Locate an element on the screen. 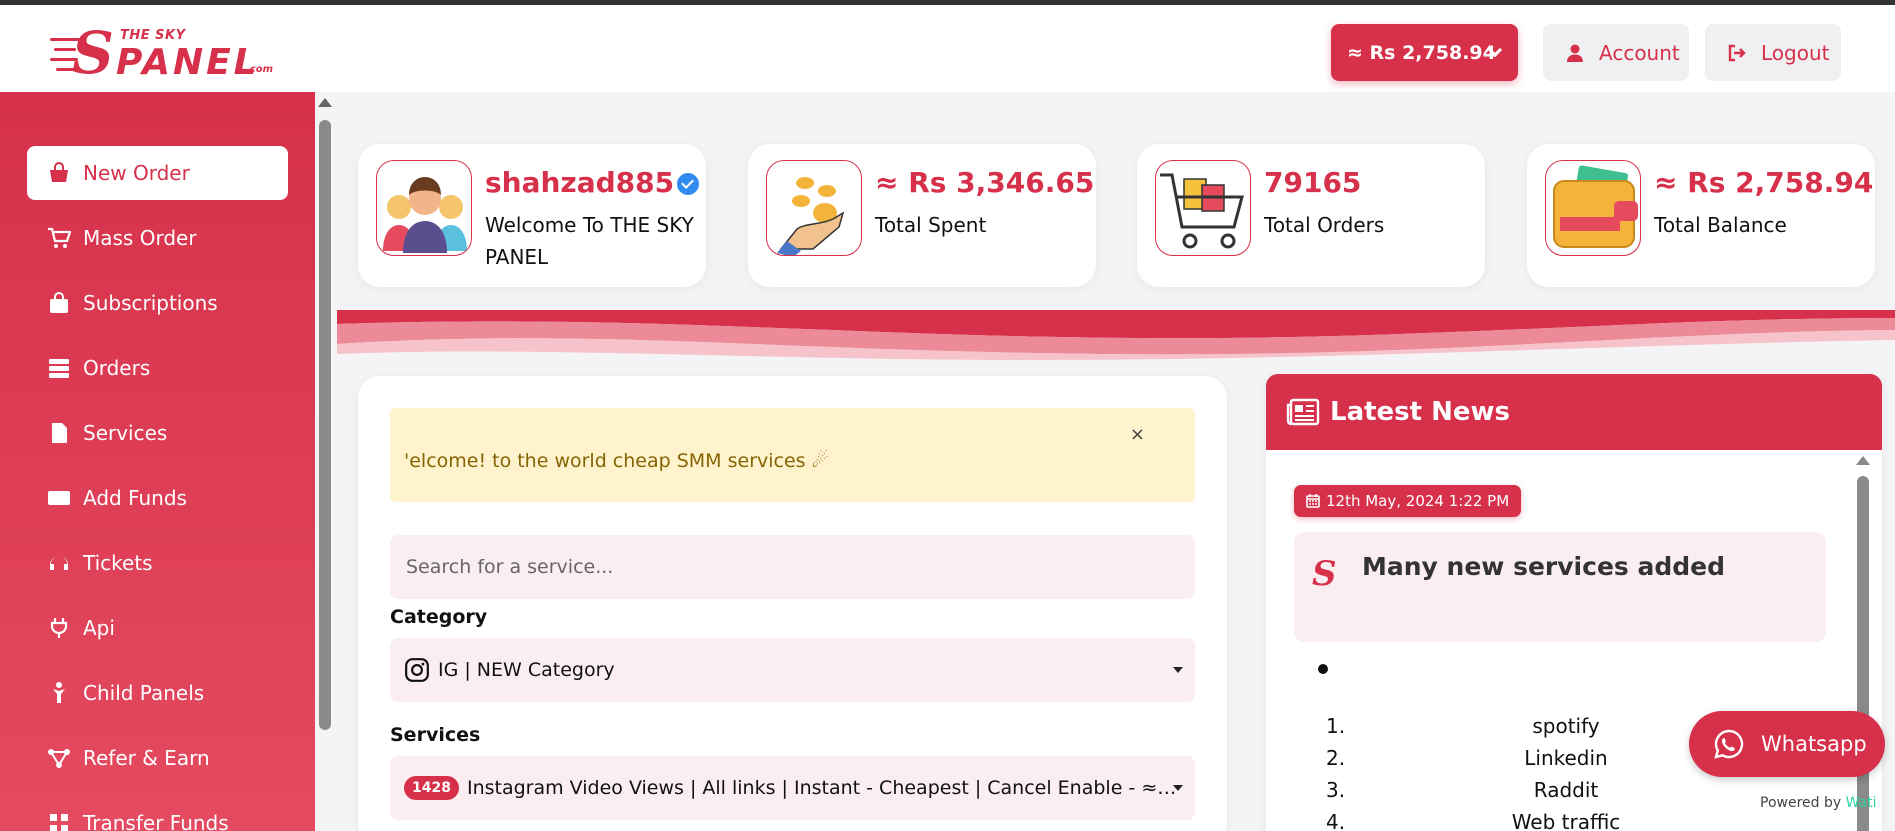 This screenshot has width=1895, height=831. total-balance-value: ≈ Rs 2,758.94 is located at coordinates (1764, 182).